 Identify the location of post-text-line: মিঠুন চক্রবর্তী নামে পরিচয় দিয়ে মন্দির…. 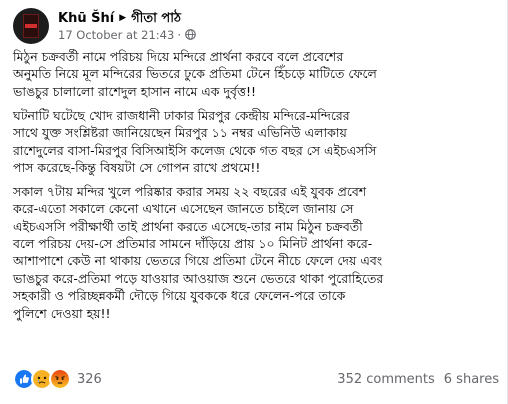
(178, 56).